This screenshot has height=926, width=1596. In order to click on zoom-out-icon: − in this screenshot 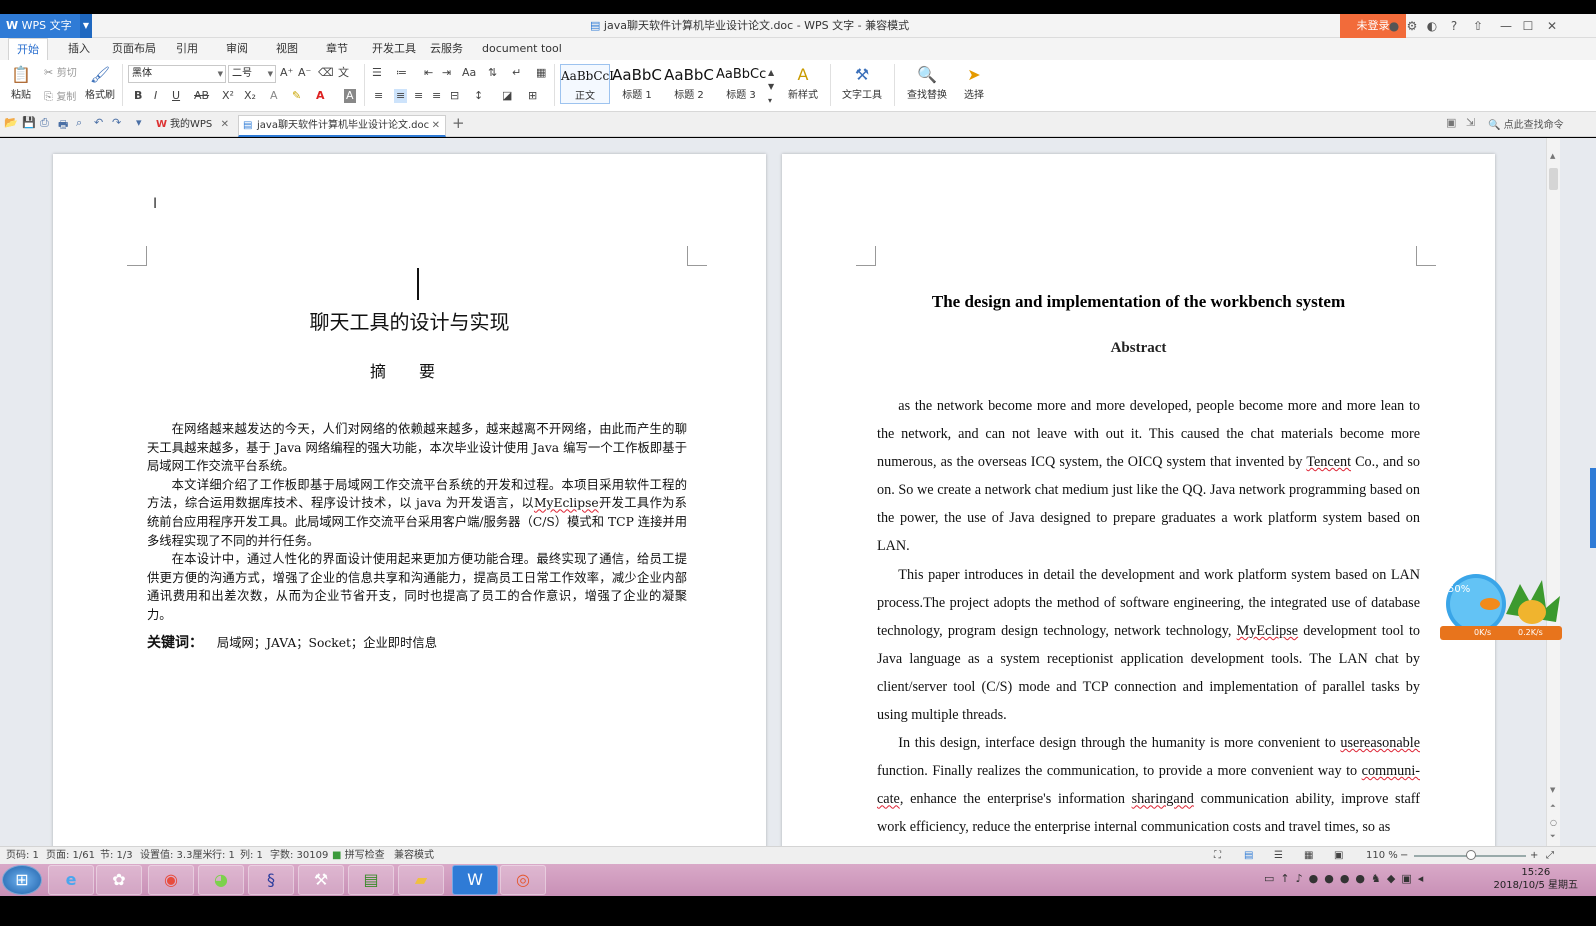, I will do `click(1404, 855)`.